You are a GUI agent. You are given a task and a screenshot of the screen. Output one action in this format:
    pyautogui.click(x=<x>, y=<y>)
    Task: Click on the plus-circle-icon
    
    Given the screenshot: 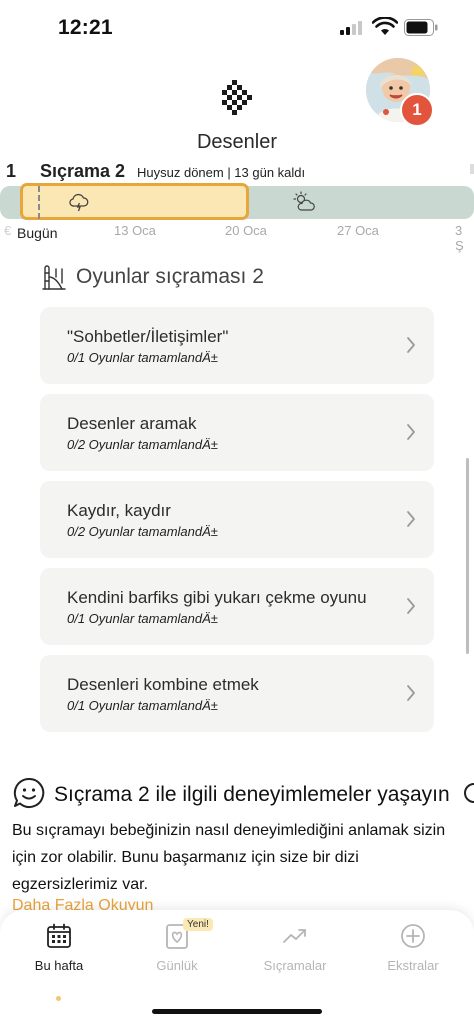 What is the action you would take?
    pyautogui.click(x=413, y=936)
    